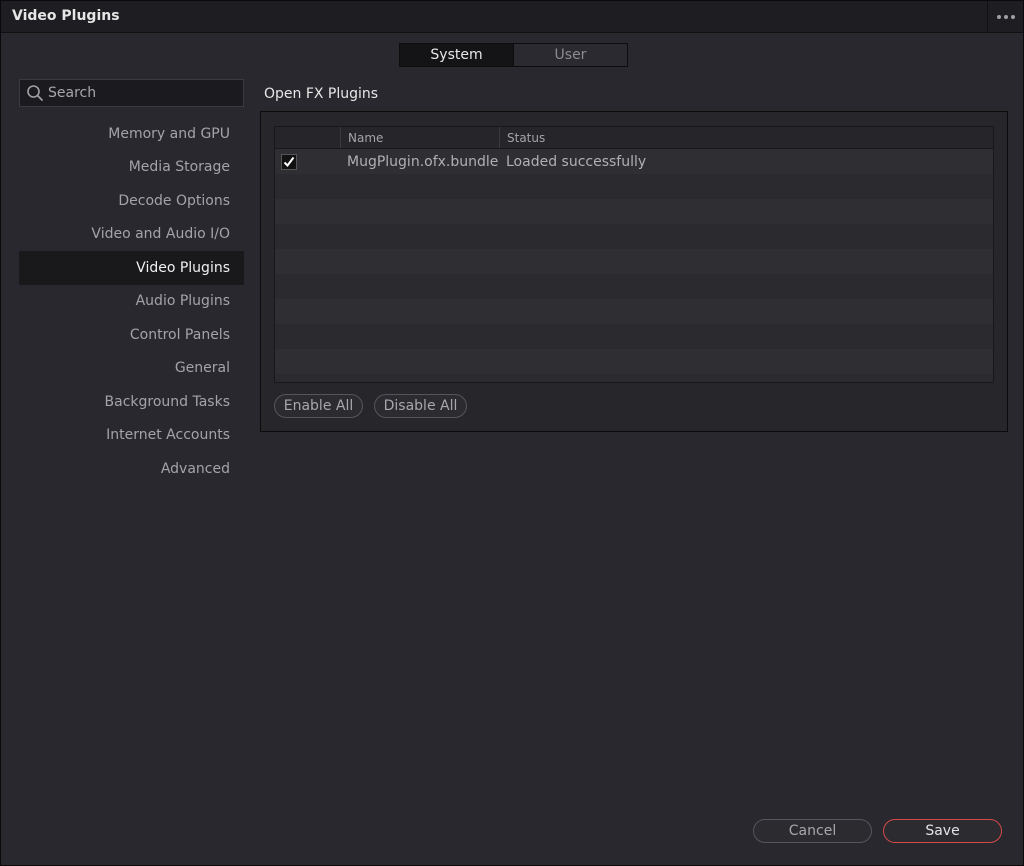  Describe the element at coordinates (131, 134) in the screenshot. I see `sidebar-item-memory-and-gpu: Memory and GPU` at that location.